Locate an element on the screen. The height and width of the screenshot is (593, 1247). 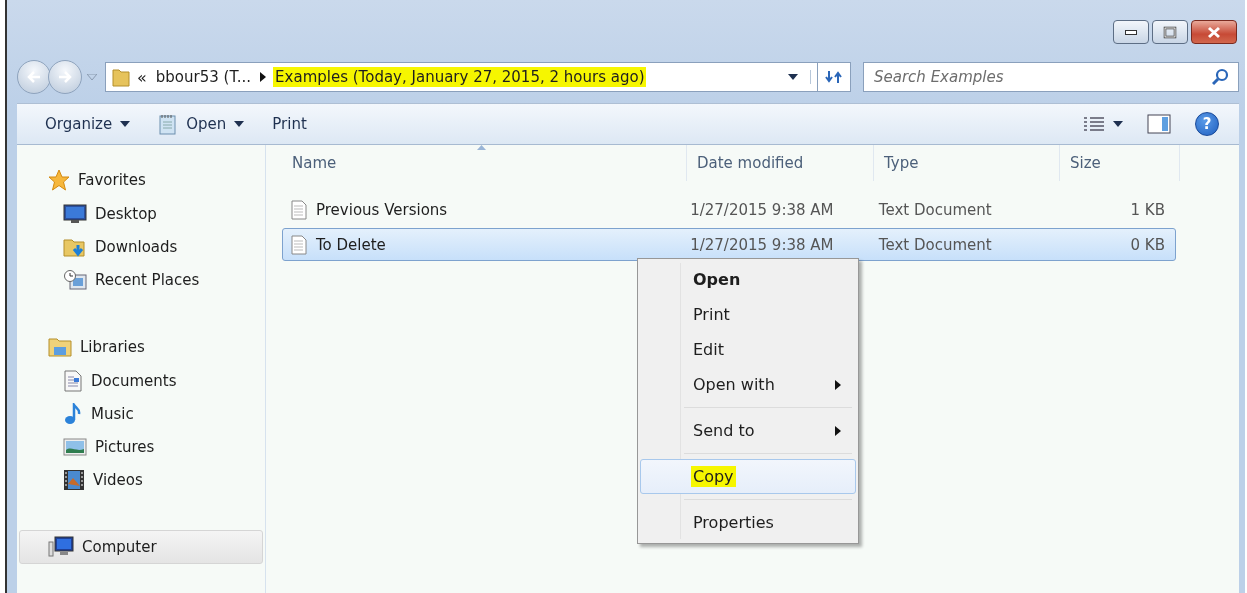
file-row: To Delete 1/27/2015 9:38 AM Text Document 0 KB is located at coordinates (729, 244).